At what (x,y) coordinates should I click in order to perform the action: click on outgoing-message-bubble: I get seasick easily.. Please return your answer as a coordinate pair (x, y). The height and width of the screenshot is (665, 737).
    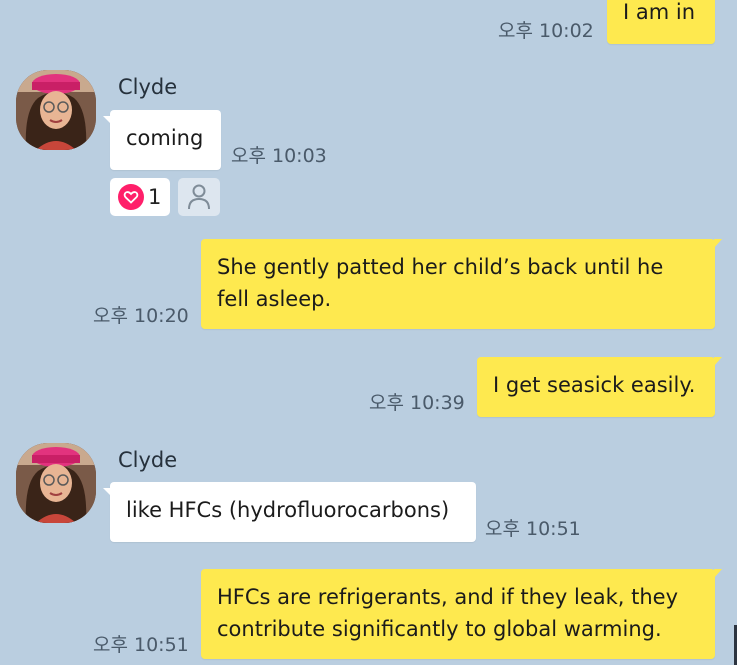
    Looking at the image, I should click on (599, 387).